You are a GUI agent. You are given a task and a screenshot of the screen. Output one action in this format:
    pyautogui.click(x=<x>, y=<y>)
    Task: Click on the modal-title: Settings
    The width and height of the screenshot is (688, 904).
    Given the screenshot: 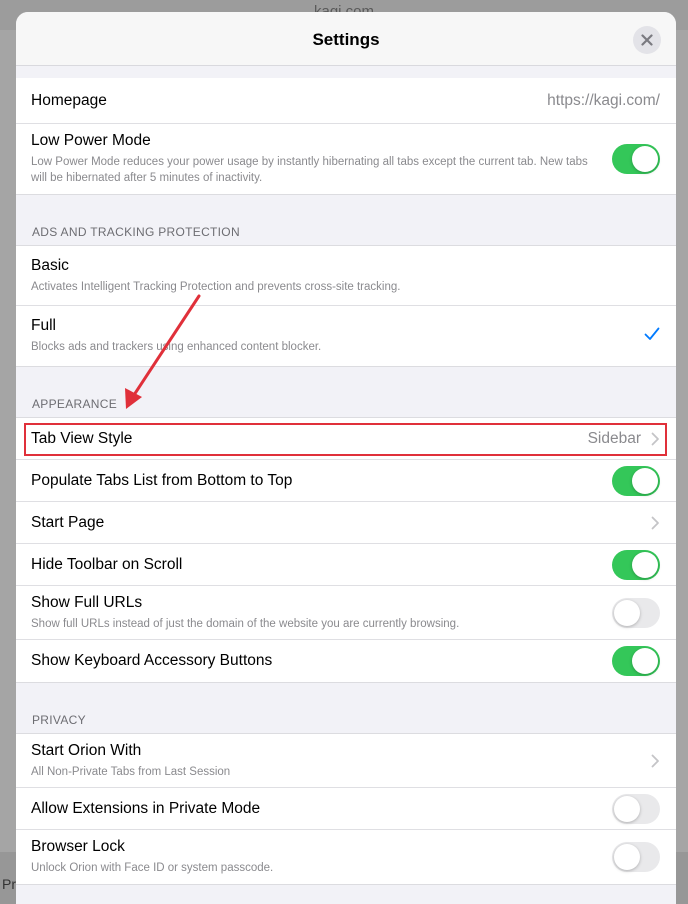 What is the action you would take?
    pyautogui.click(x=346, y=39)
    